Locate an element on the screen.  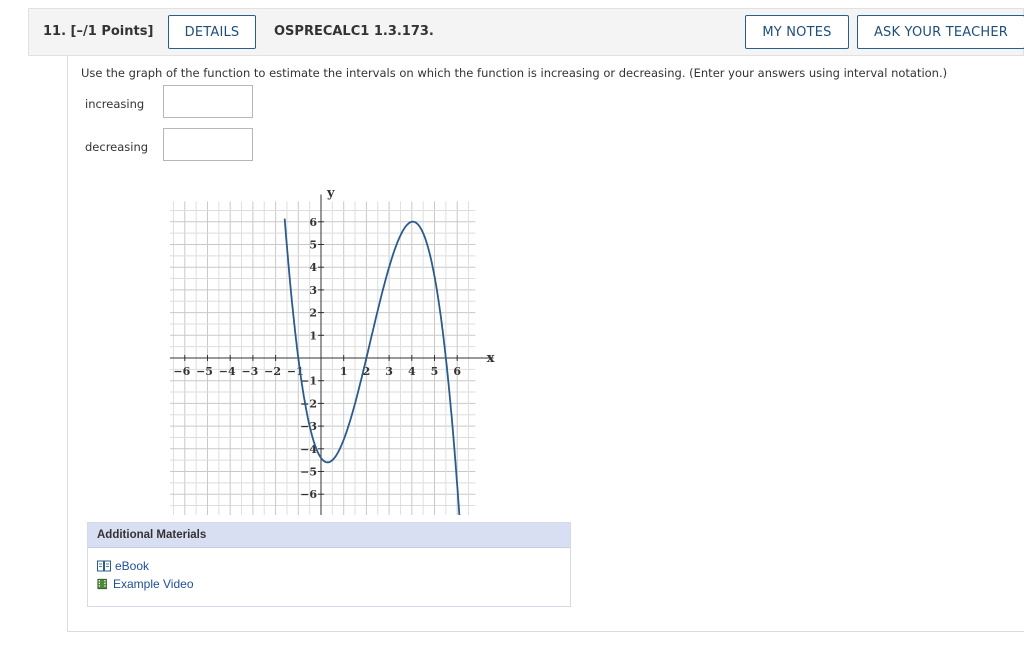
y-tick-label: −6 is located at coordinates (308, 494).